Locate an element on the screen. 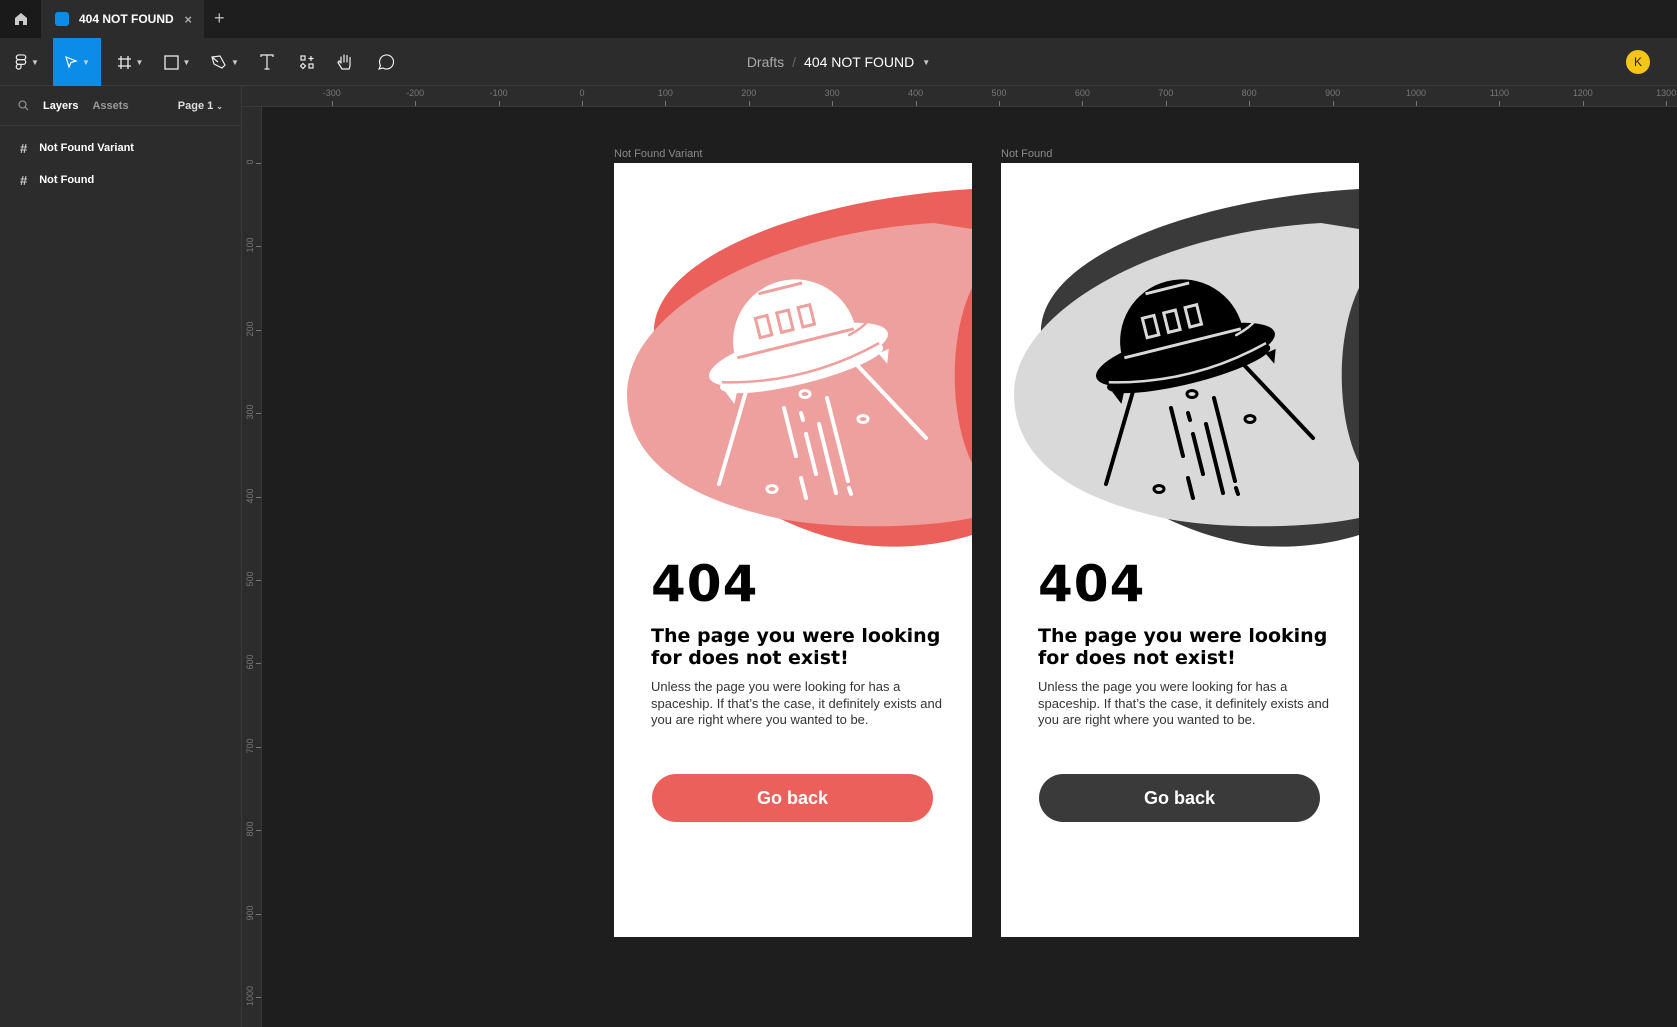  hand-tool-button is located at coordinates (345, 62).